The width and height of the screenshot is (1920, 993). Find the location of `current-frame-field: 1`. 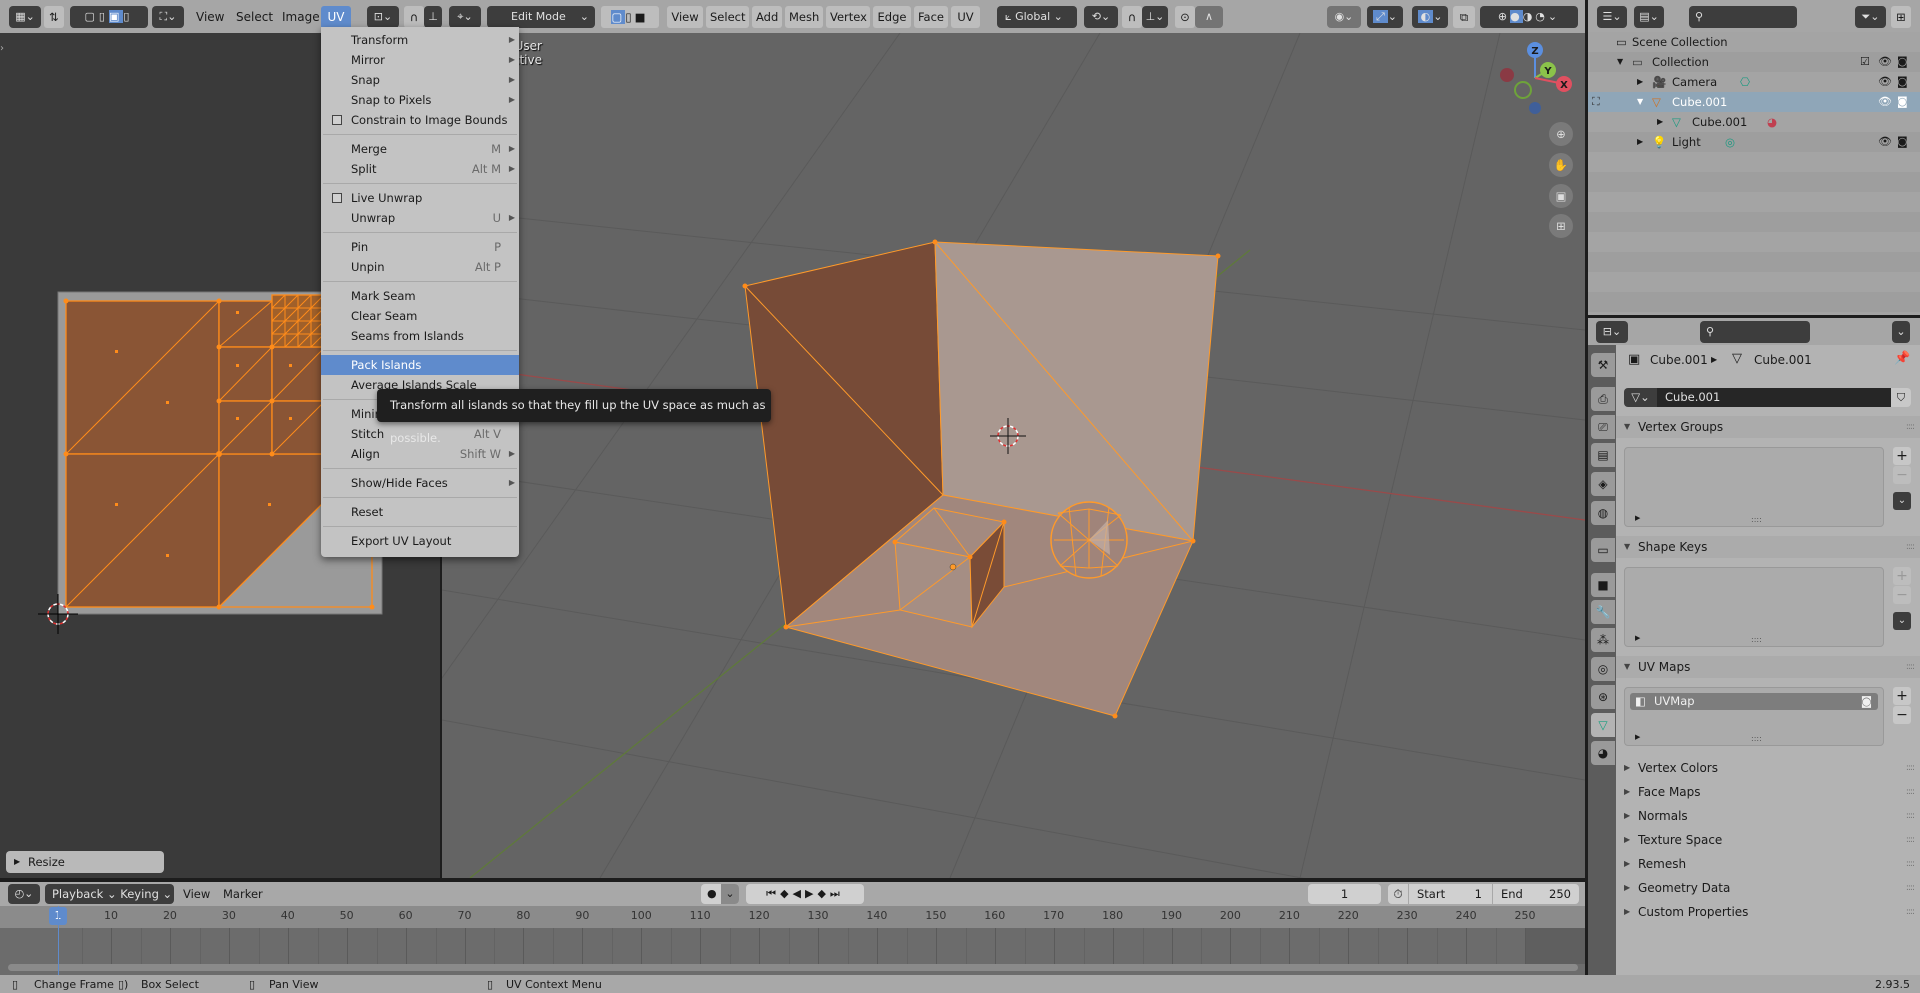

current-frame-field: 1 is located at coordinates (1344, 894).